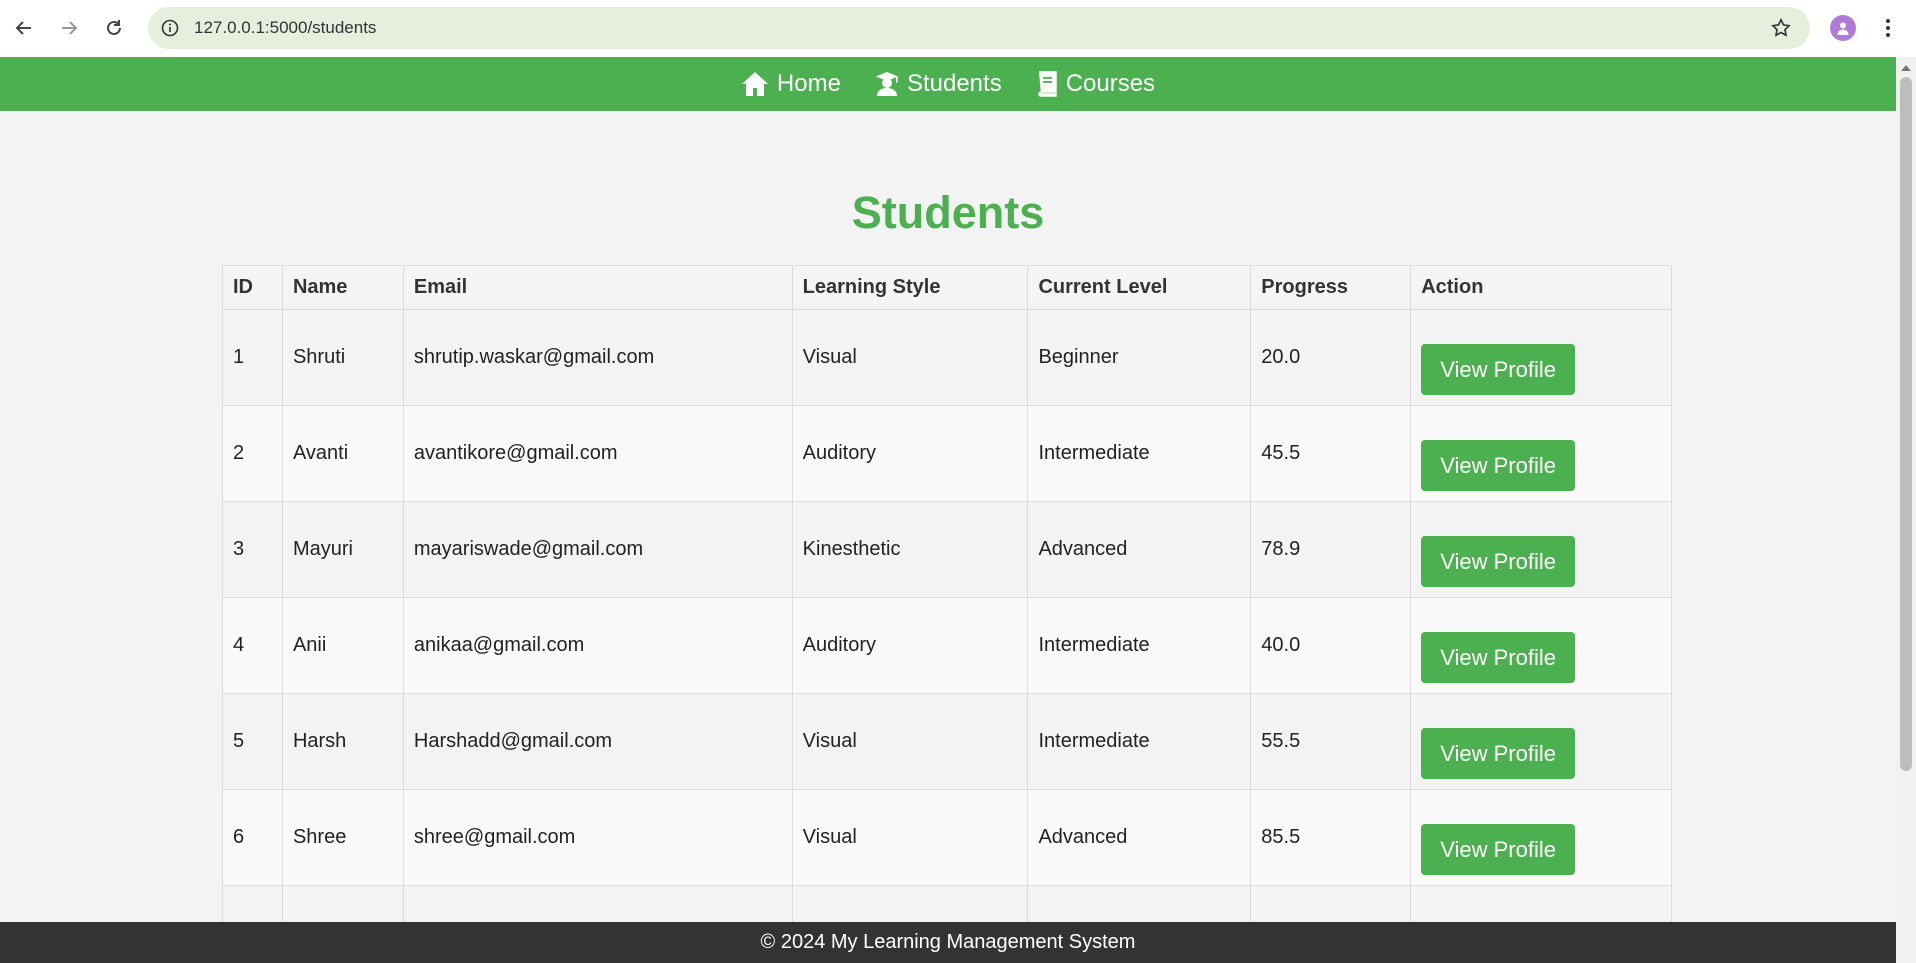 Image resolution: width=1916 pixels, height=963 pixels. Describe the element at coordinates (597, 837) in the screenshot. I see `student-email: shree@gmail.com` at that location.